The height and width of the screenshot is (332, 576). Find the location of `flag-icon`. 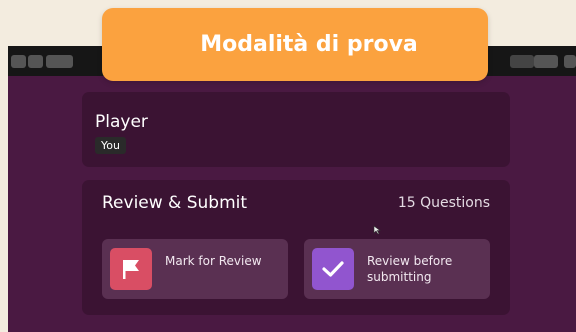

flag-icon is located at coordinates (131, 269).